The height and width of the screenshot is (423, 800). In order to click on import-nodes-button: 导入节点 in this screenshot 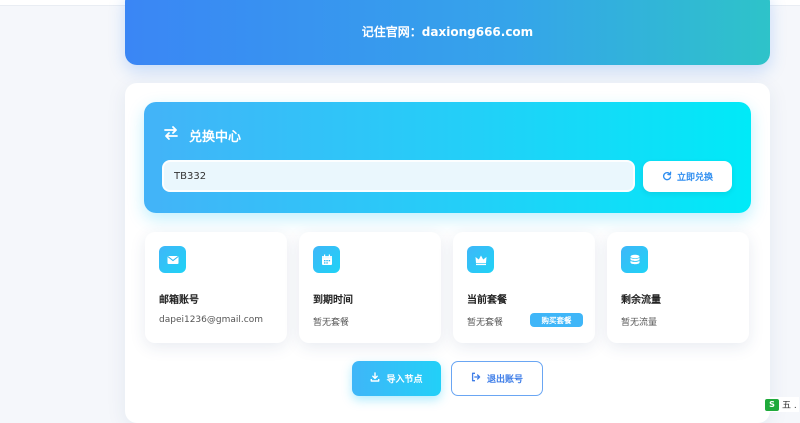, I will do `click(396, 378)`.